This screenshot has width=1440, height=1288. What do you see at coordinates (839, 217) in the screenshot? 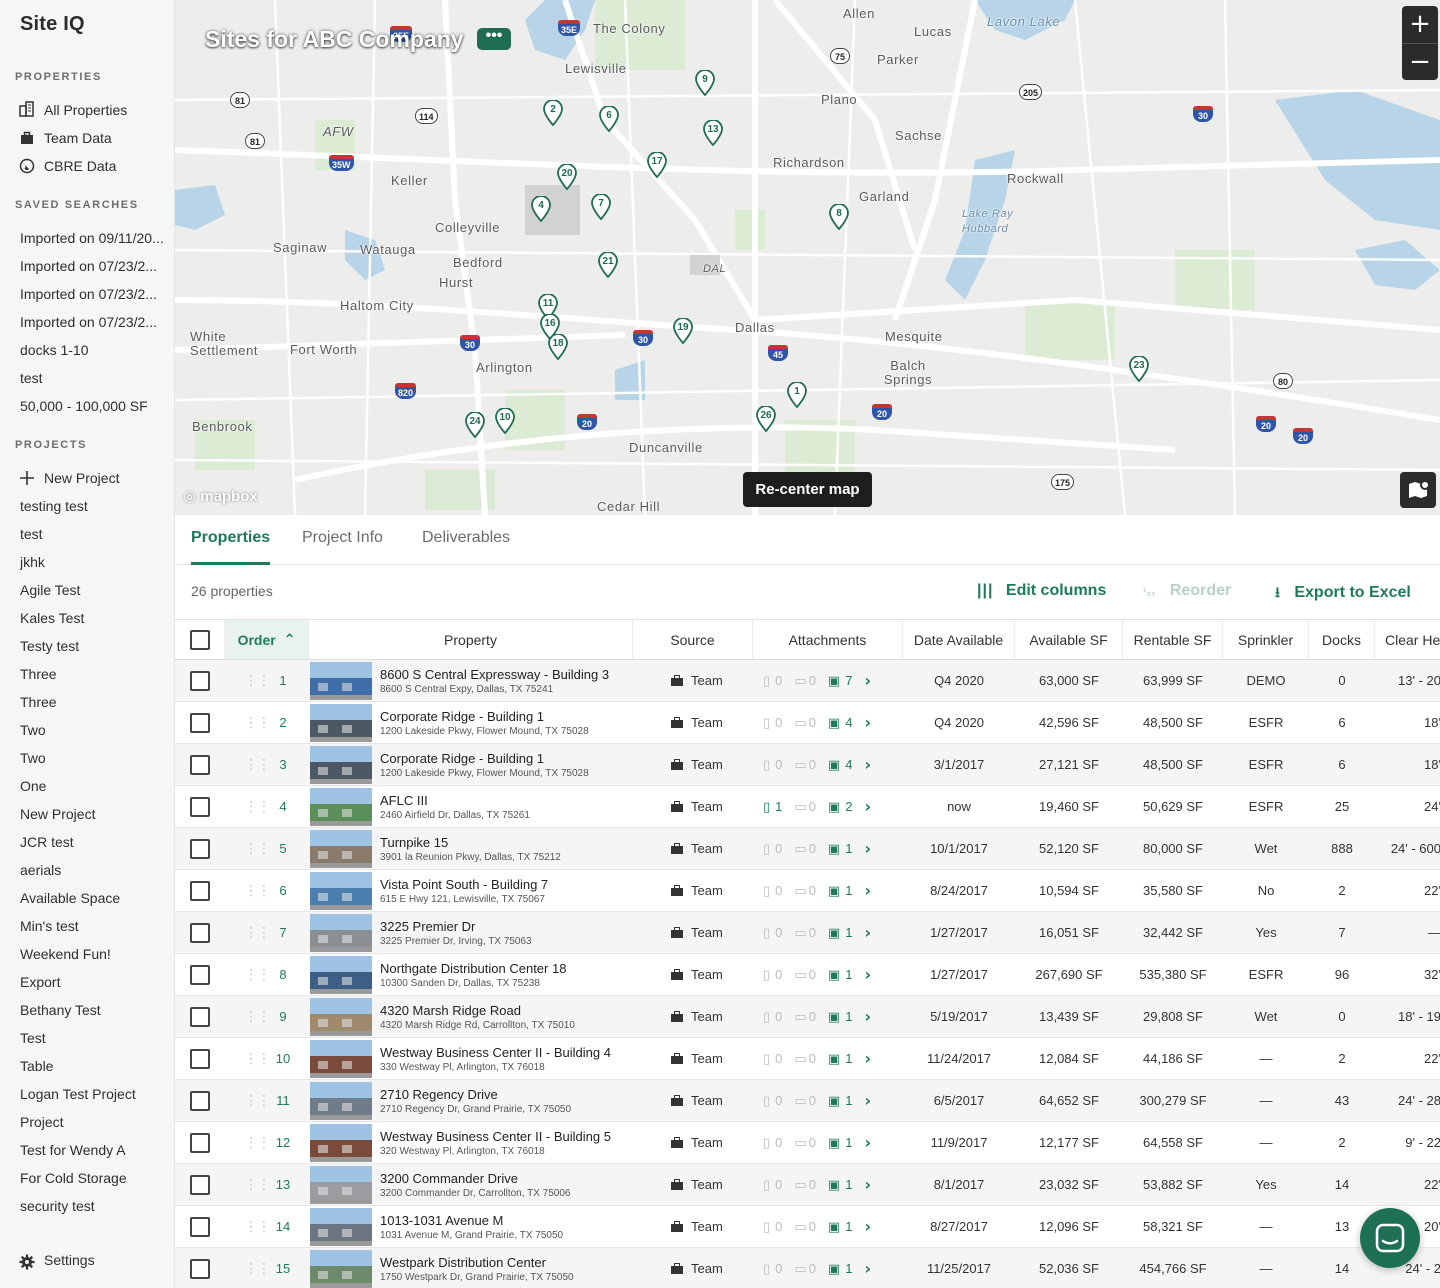
I see `map-pin: 8` at bounding box center [839, 217].